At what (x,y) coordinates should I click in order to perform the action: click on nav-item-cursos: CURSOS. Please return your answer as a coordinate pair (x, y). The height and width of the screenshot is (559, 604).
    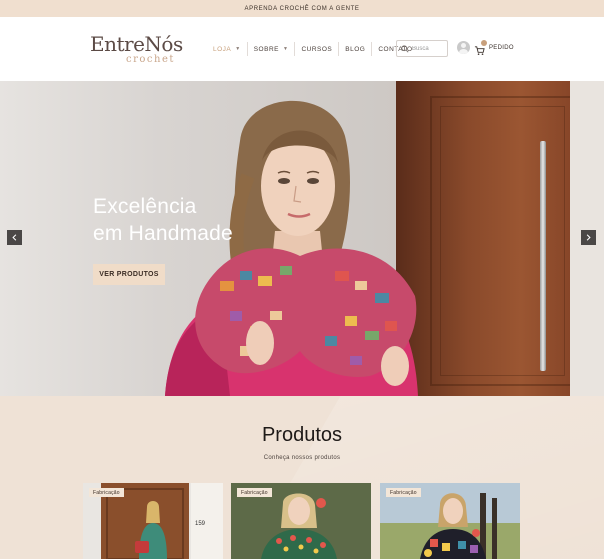
    Looking at the image, I should click on (316, 49).